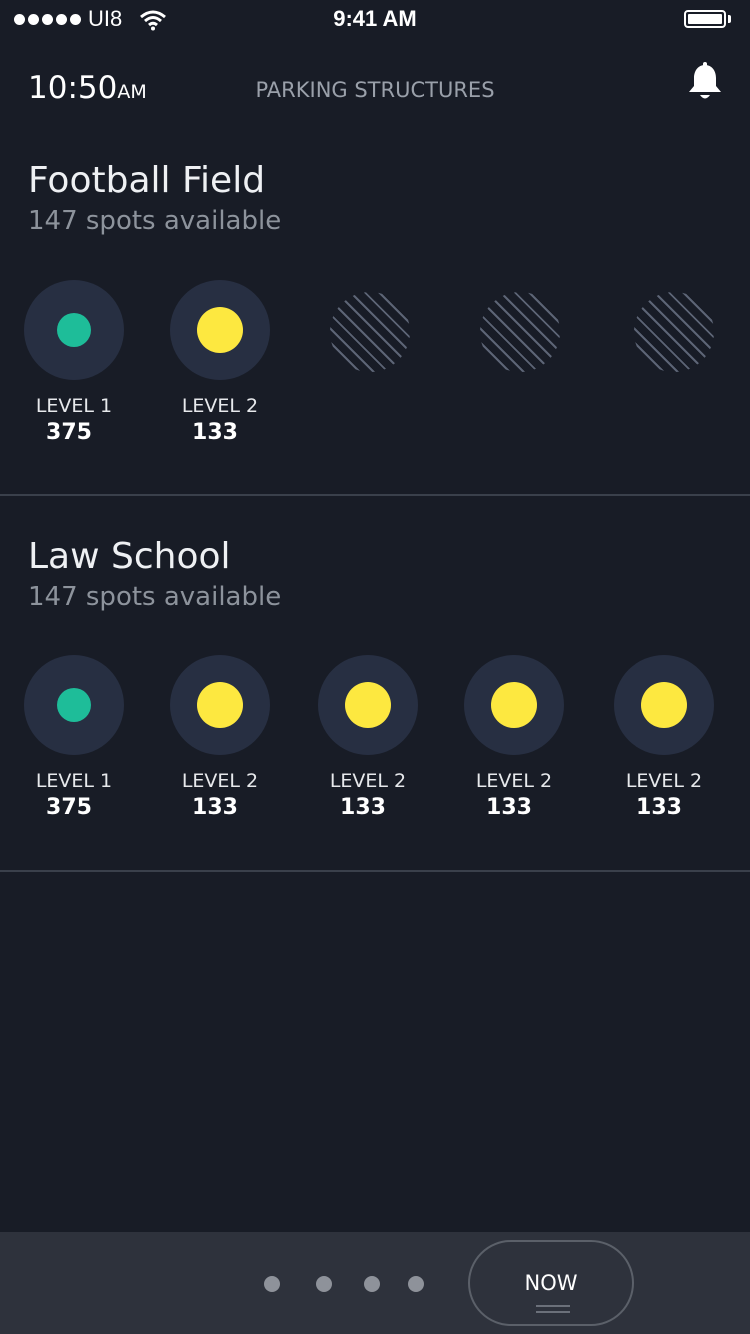  Describe the element at coordinates (129, 556) in the screenshot. I see `section-title-law-school: Law School` at that location.